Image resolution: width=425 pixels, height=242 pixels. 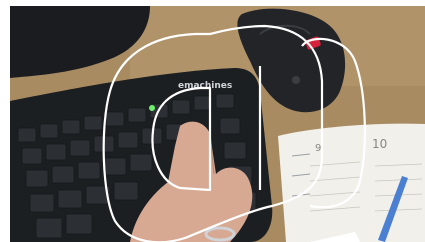 What do you see at coordinates (318, 148) in the screenshot?
I see `planner-day-nine: 9` at bounding box center [318, 148].